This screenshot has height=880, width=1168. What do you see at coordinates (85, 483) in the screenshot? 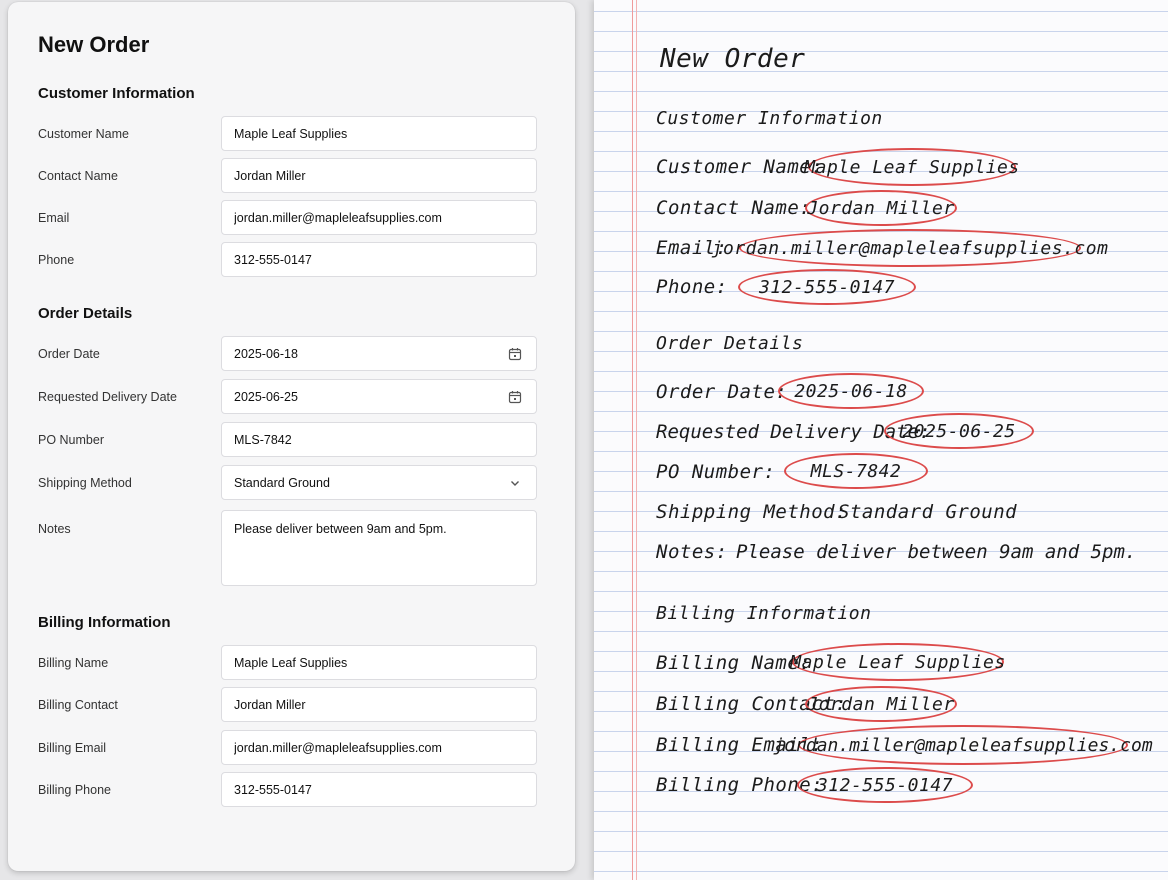
I see `shipping-method-label: Shipping Method` at bounding box center [85, 483].